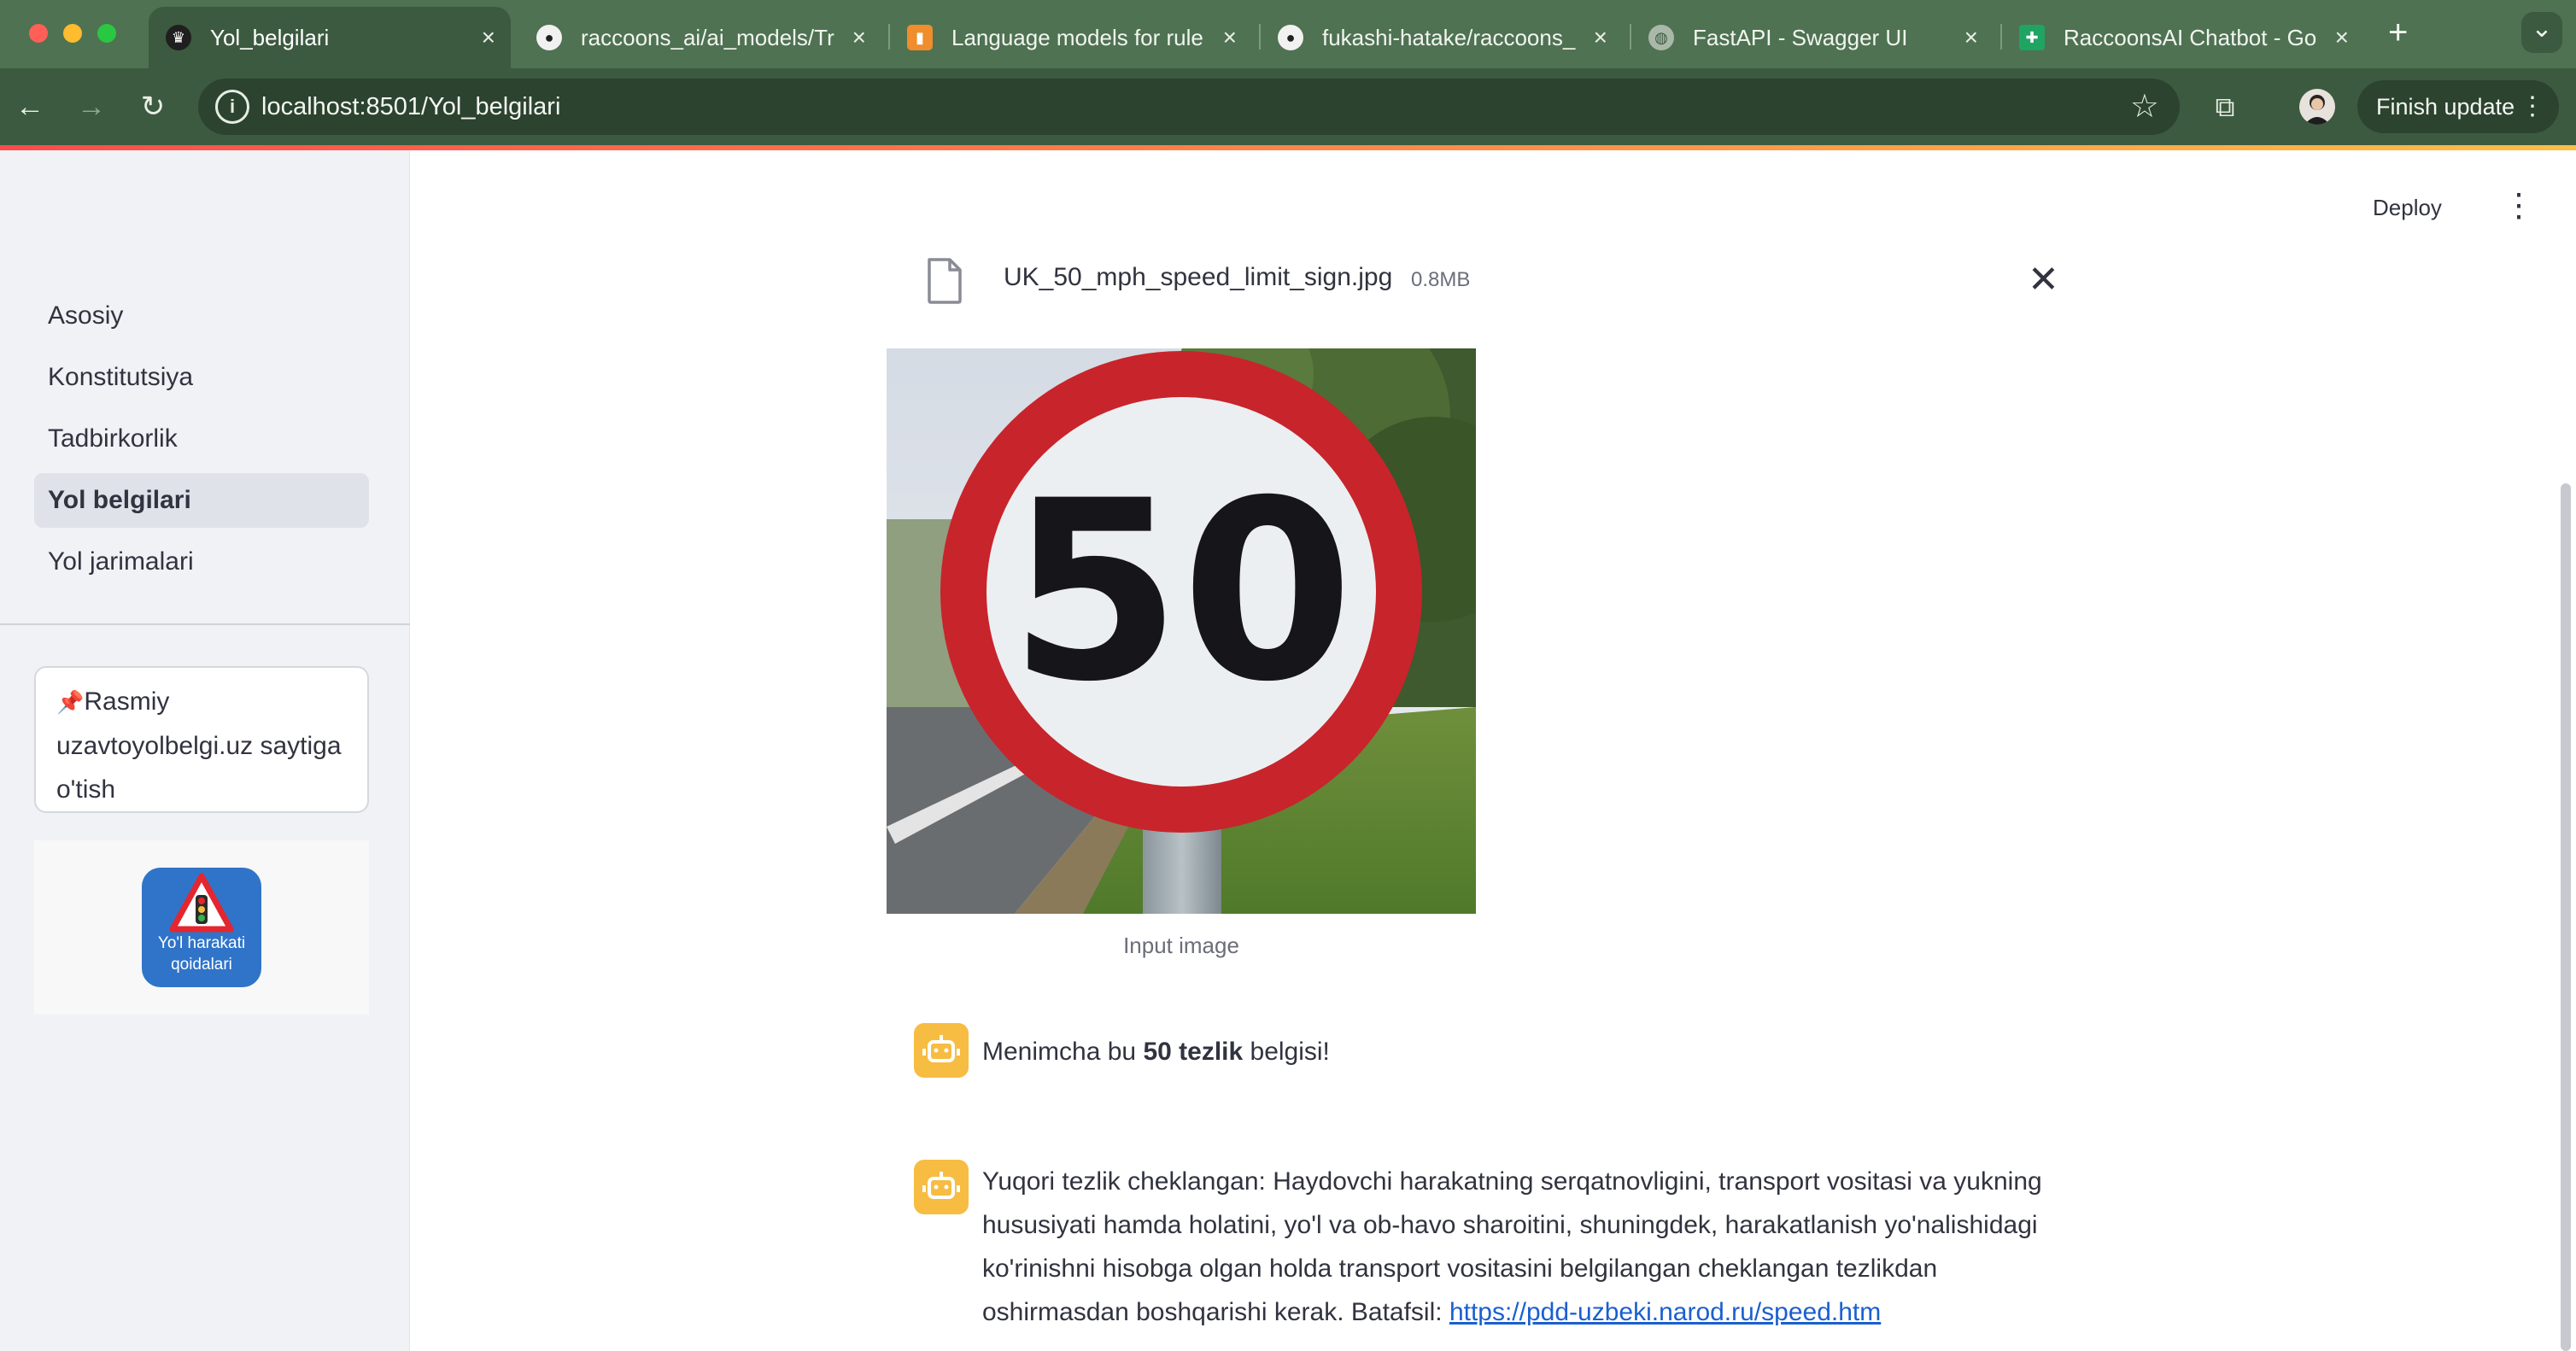  I want to click on tab-title: raccoons_ai/ai_models/Tr, so click(707, 37).